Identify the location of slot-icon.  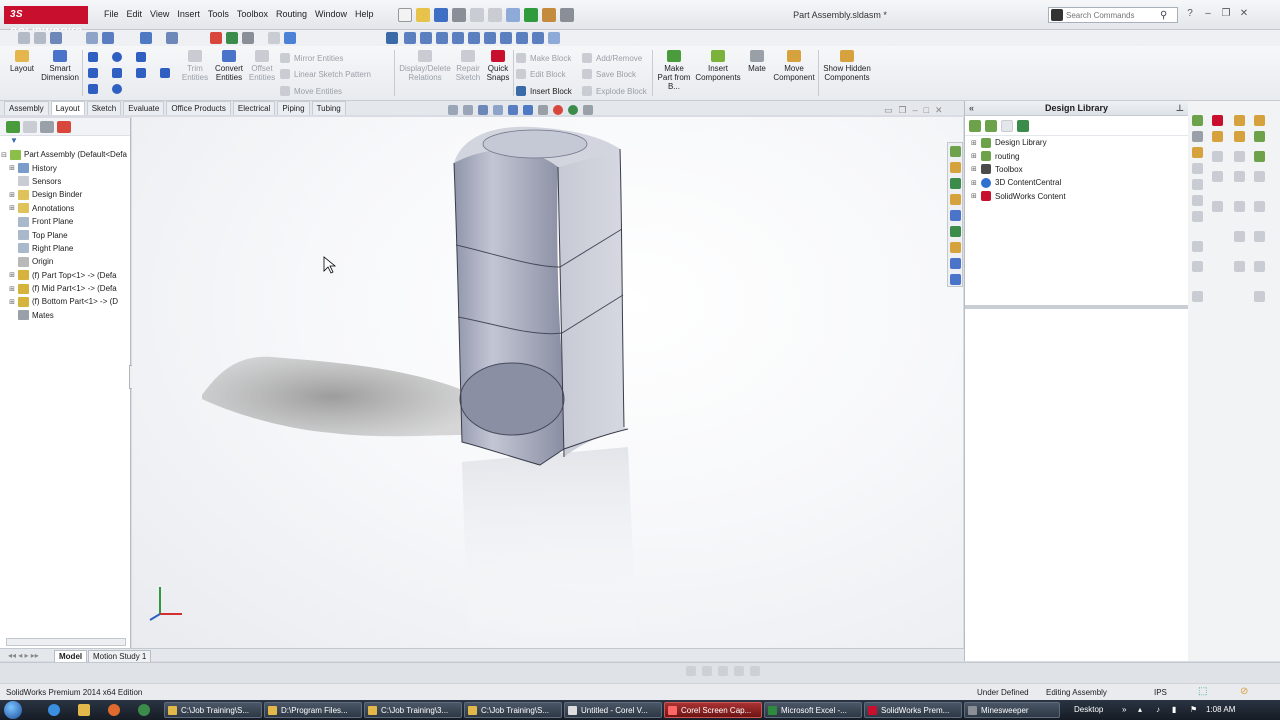
(93, 89).